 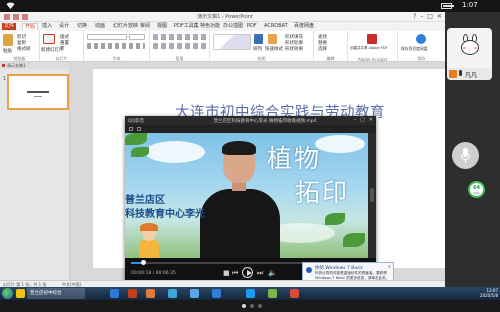 I want to click on ribbon-group-editing: 查找 替换 选择 编辑, so click(x=331, y=46).